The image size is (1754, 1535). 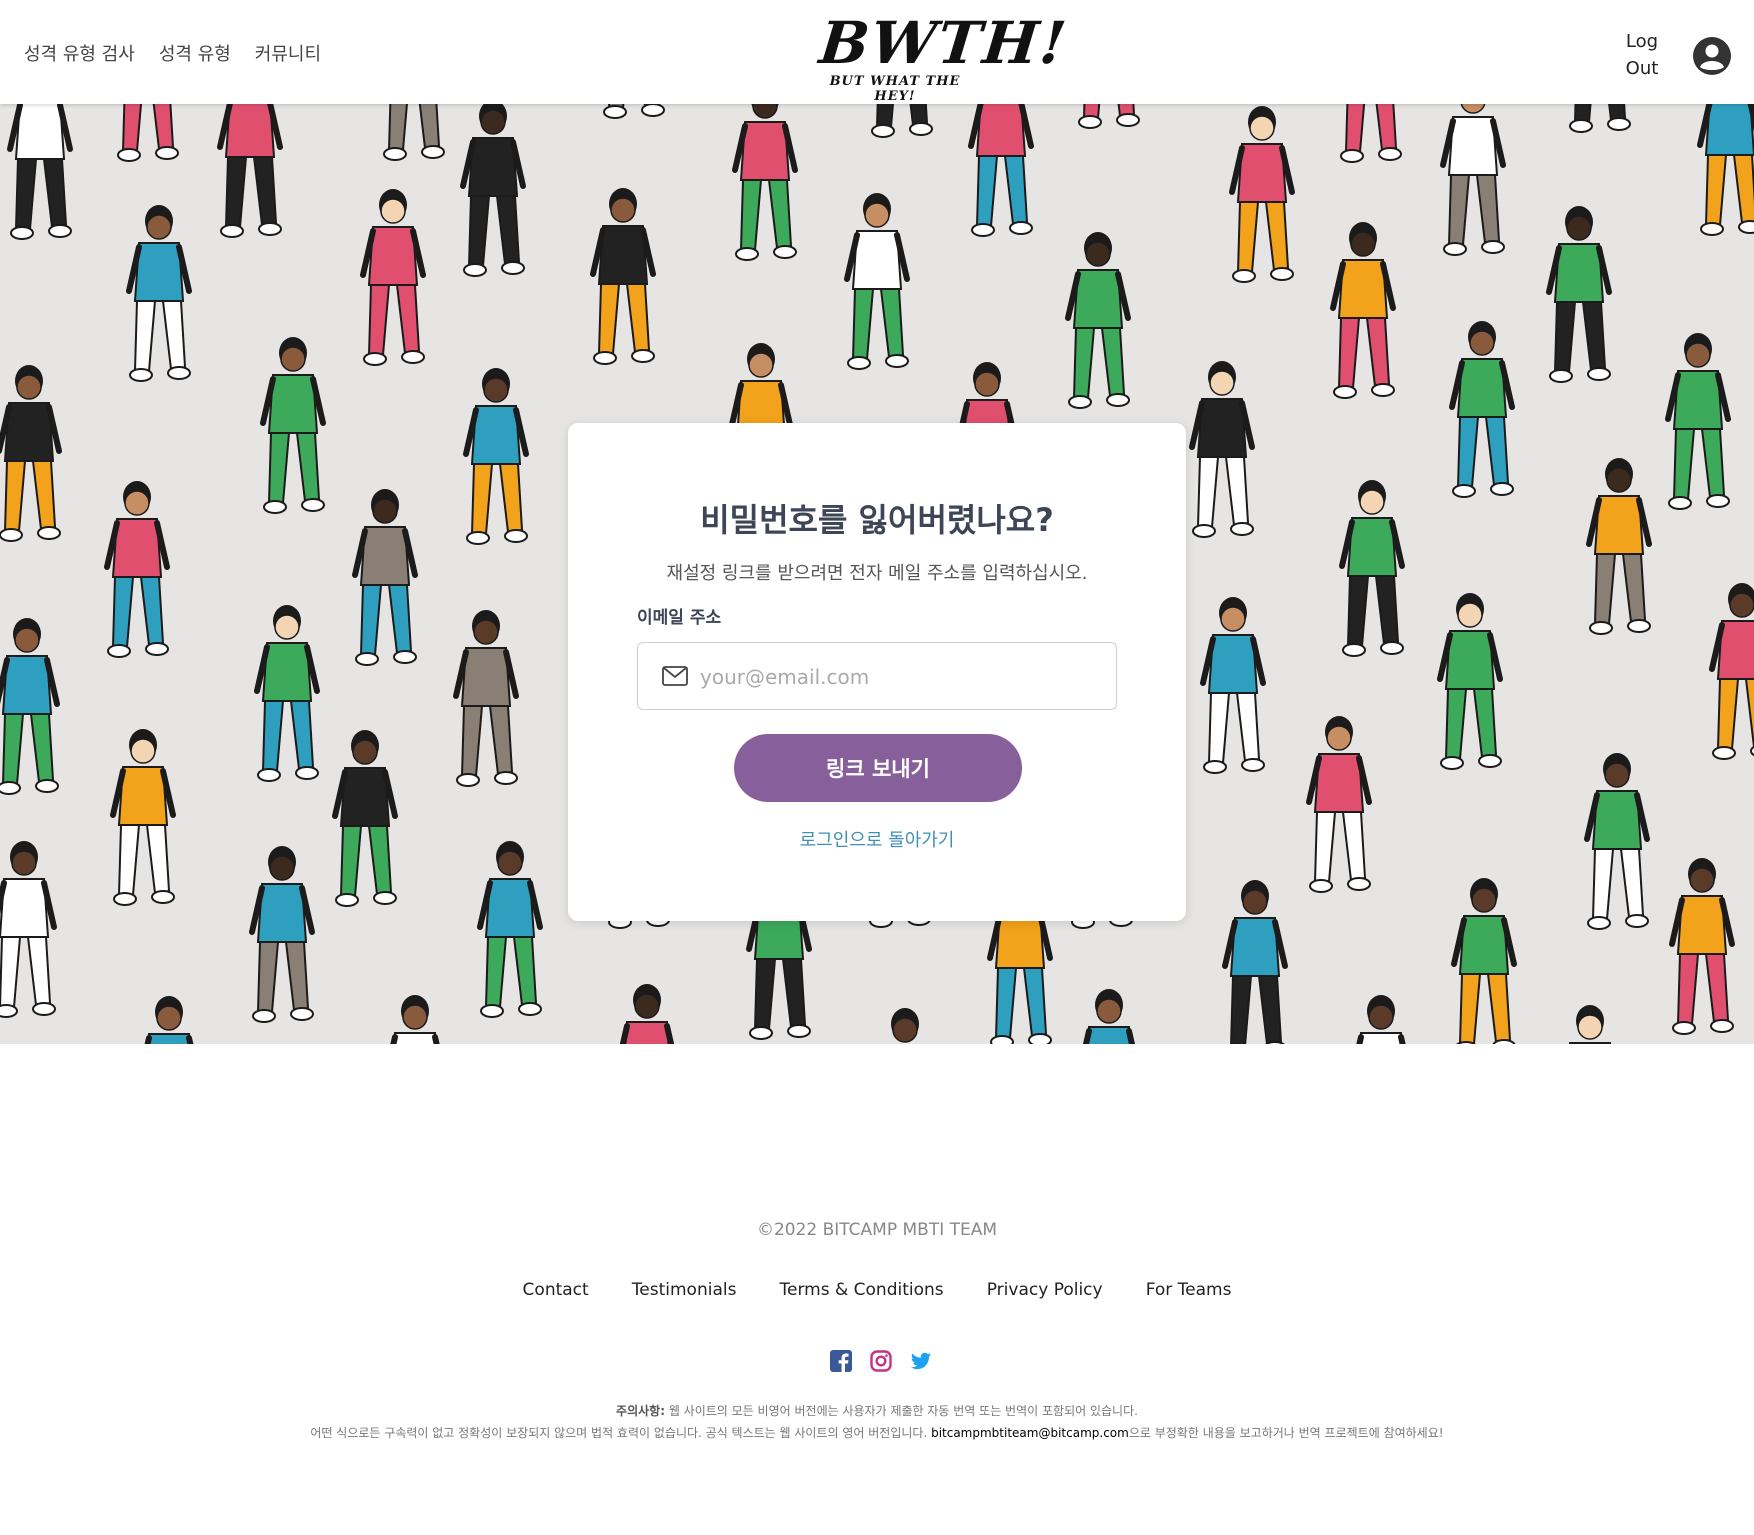 What do you see at coordinates (1712, 56) in the screenshot?
I see `user-avatar-icon` at bounding box center [1712, 56].